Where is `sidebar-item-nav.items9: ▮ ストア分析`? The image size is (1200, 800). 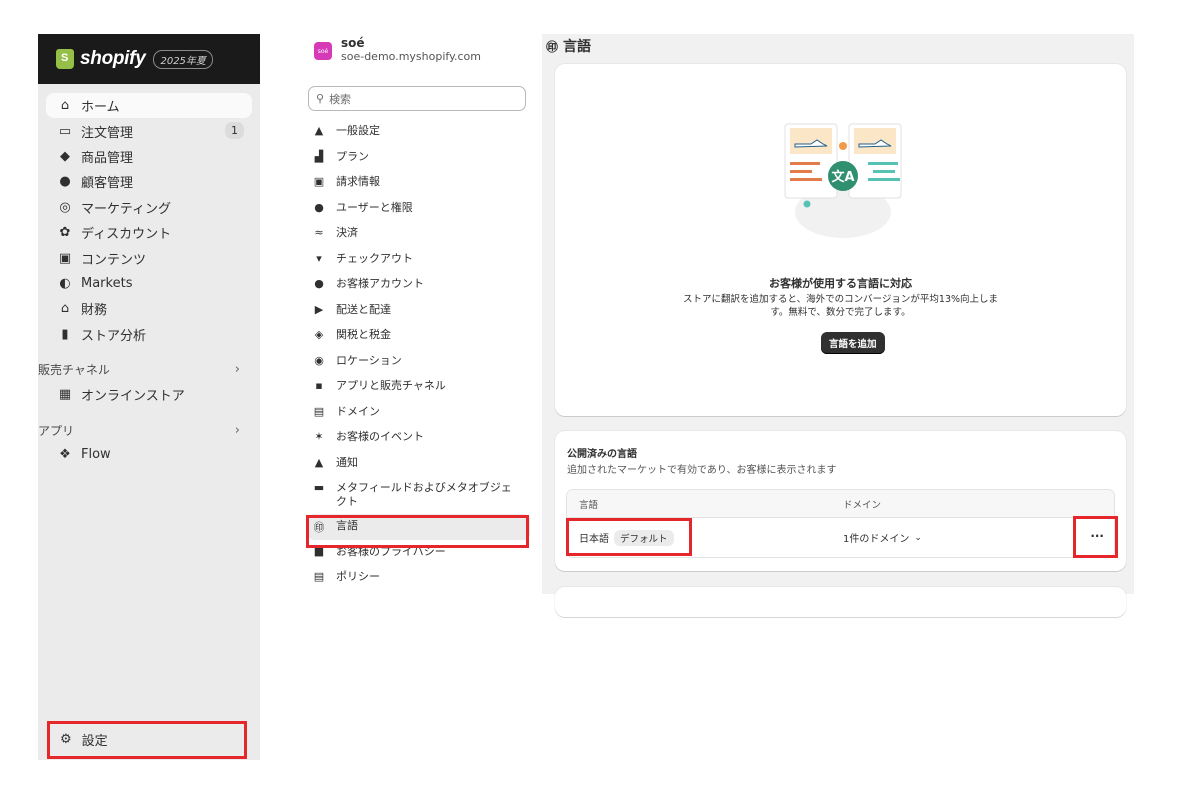
sidebar-item-nav.items9: ▮ ストア分析 is located at coordinates (149, 334).